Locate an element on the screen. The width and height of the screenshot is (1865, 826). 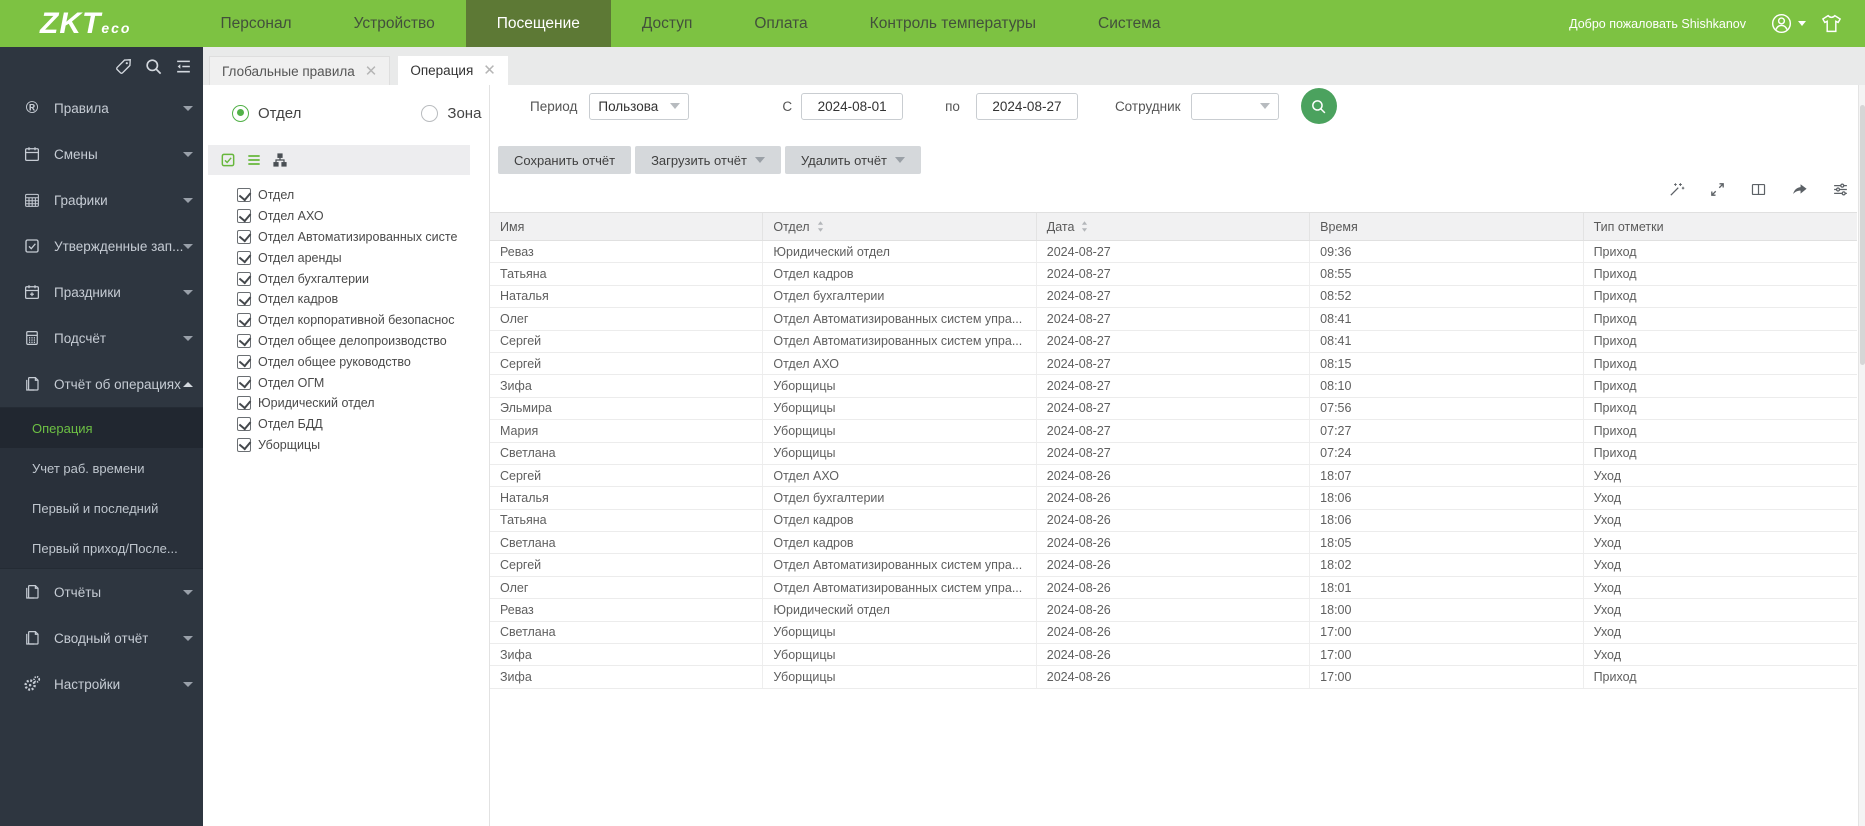
tree-item: Отдел ОГМ is located at coordinates (346, 382).